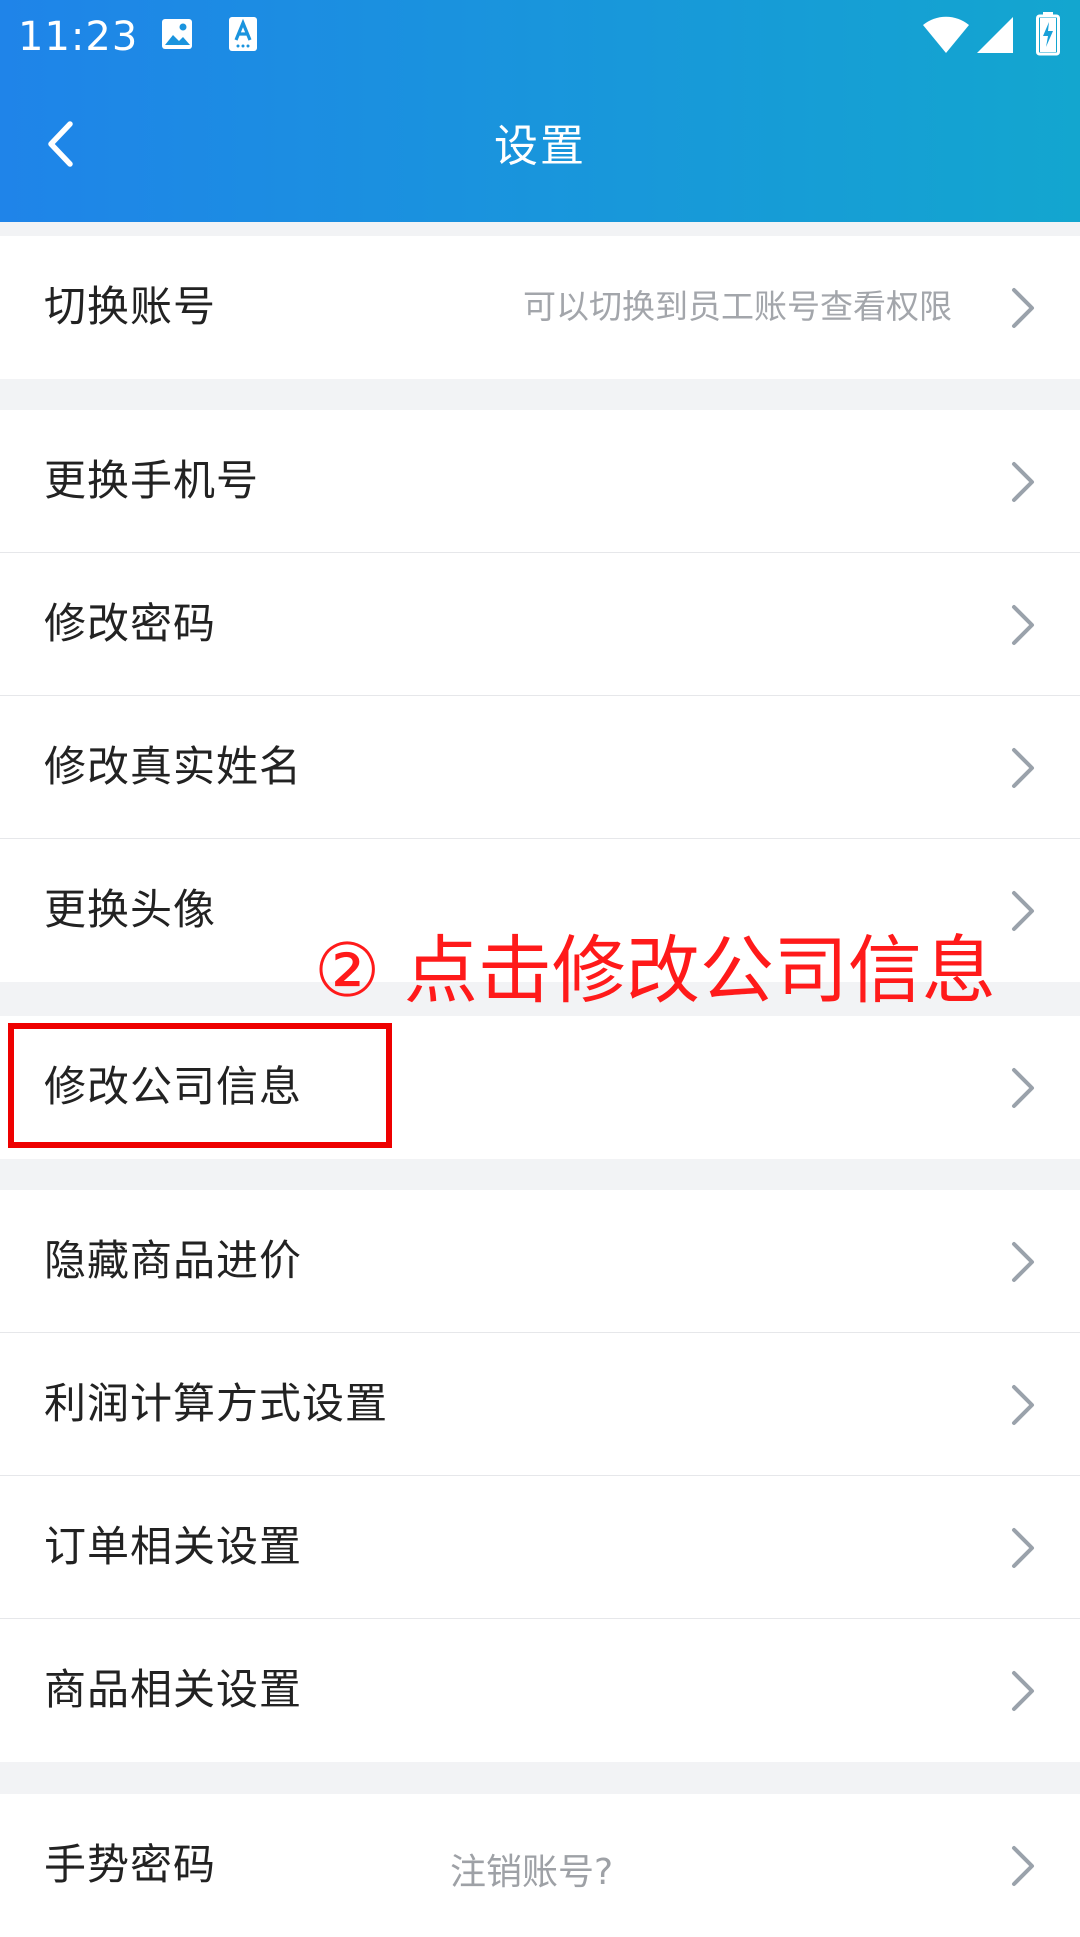 The width and height of the screenshot is (1080, 1937). Describe the element at coordinates (531, 1873) in the screenshot. I see `logout-link: 注销账号?` at that location.